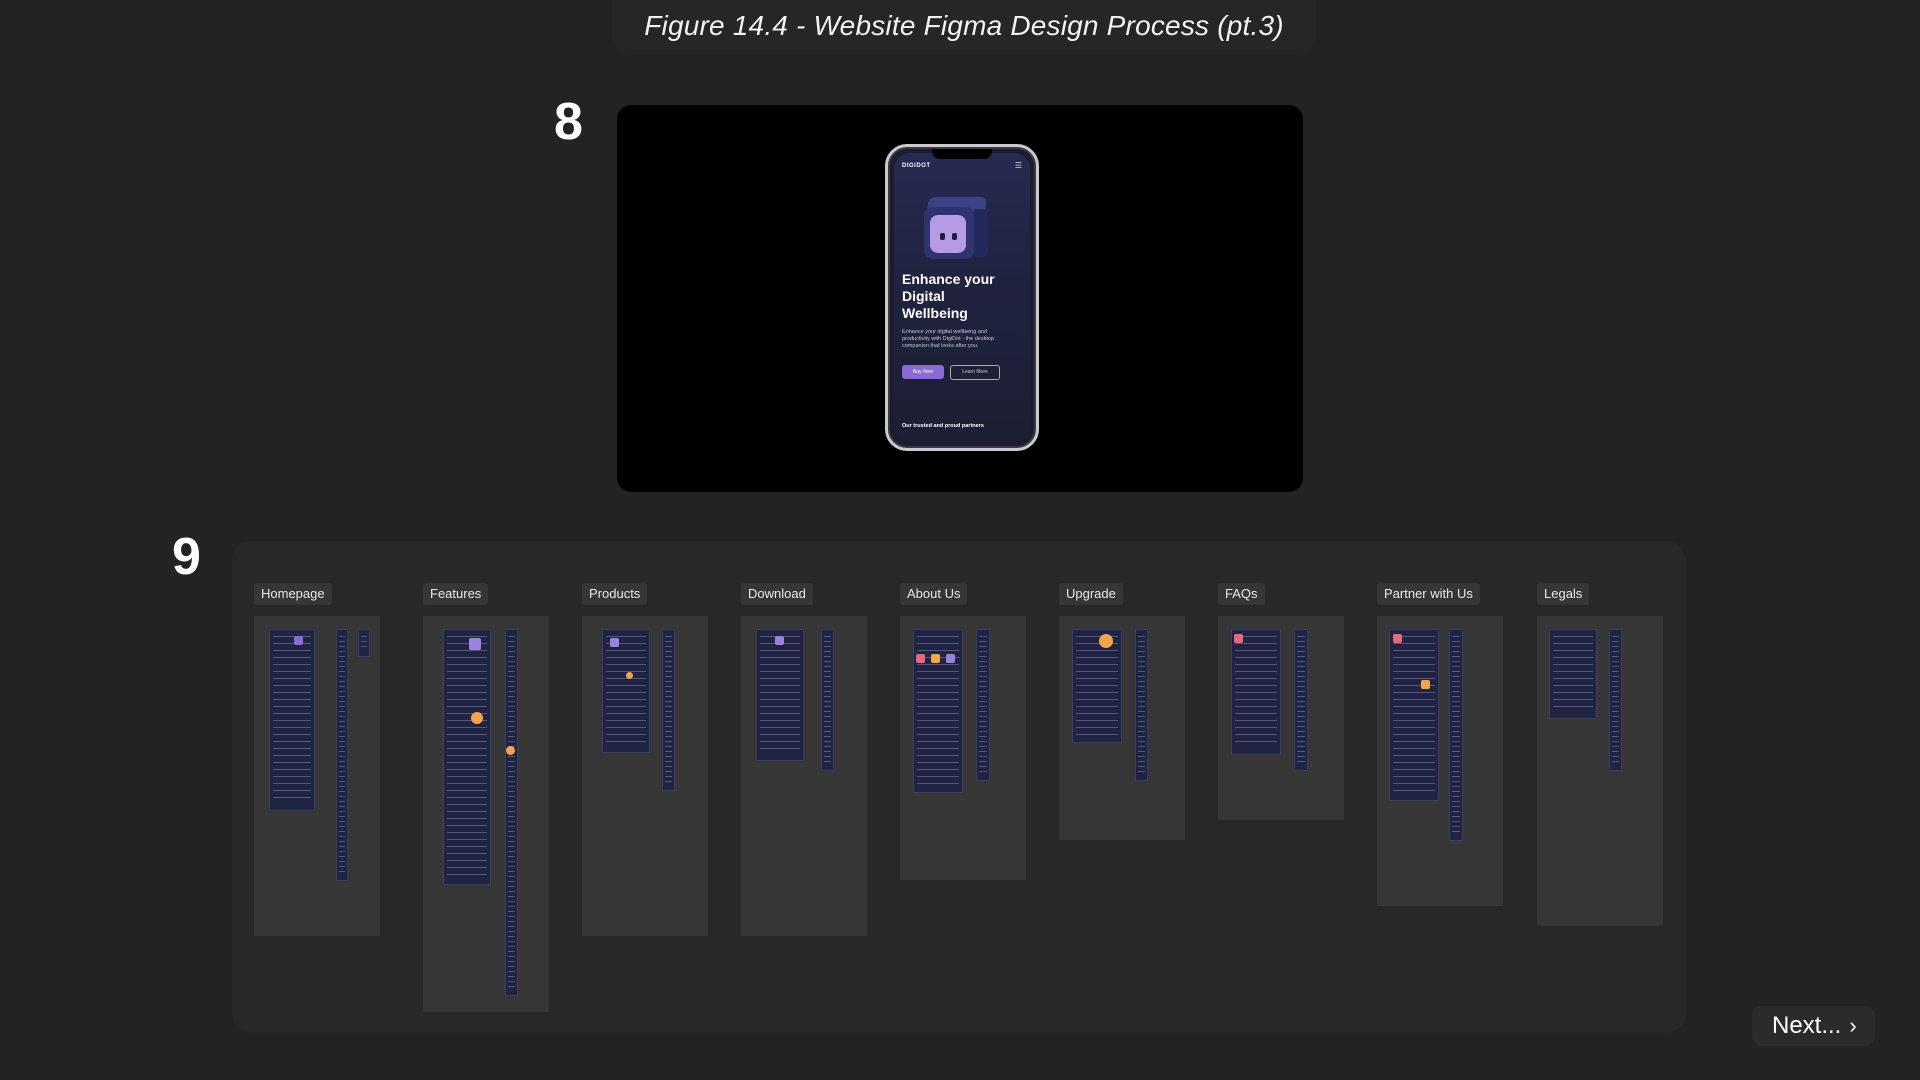 The height and width of the screenshot is (1080, 1920). What do you see at coordinates (1018, 165) in the screenshot?
I see `hamburger-icon: ☰` at bounding box center [1018, 165].